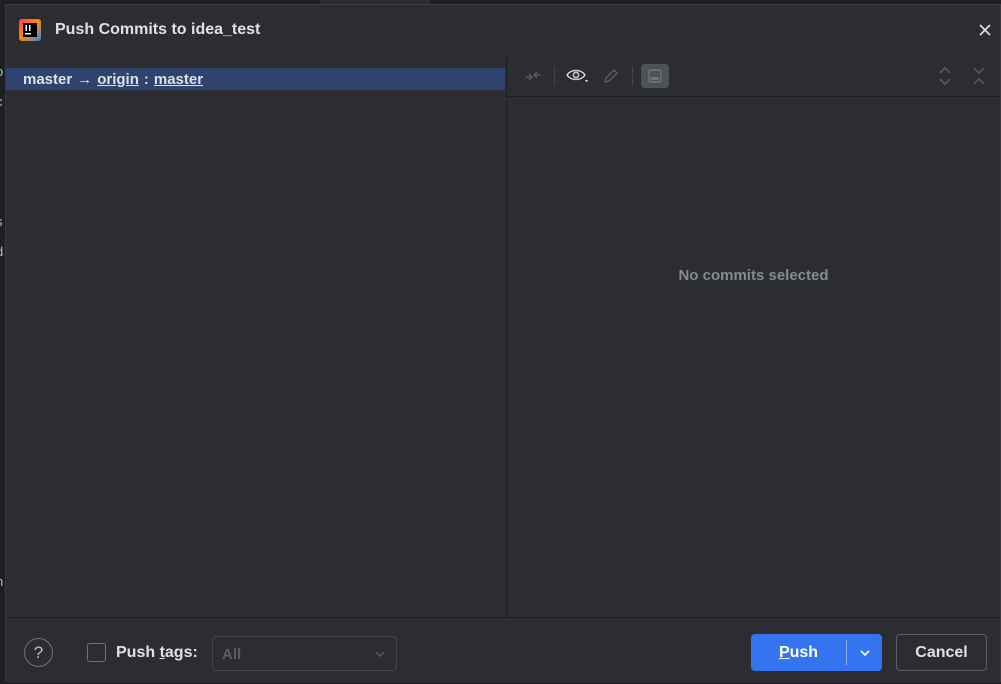  Describe the element at coordinates (118, 79) in the screenshot. I see `remote-link: origin` at that location.